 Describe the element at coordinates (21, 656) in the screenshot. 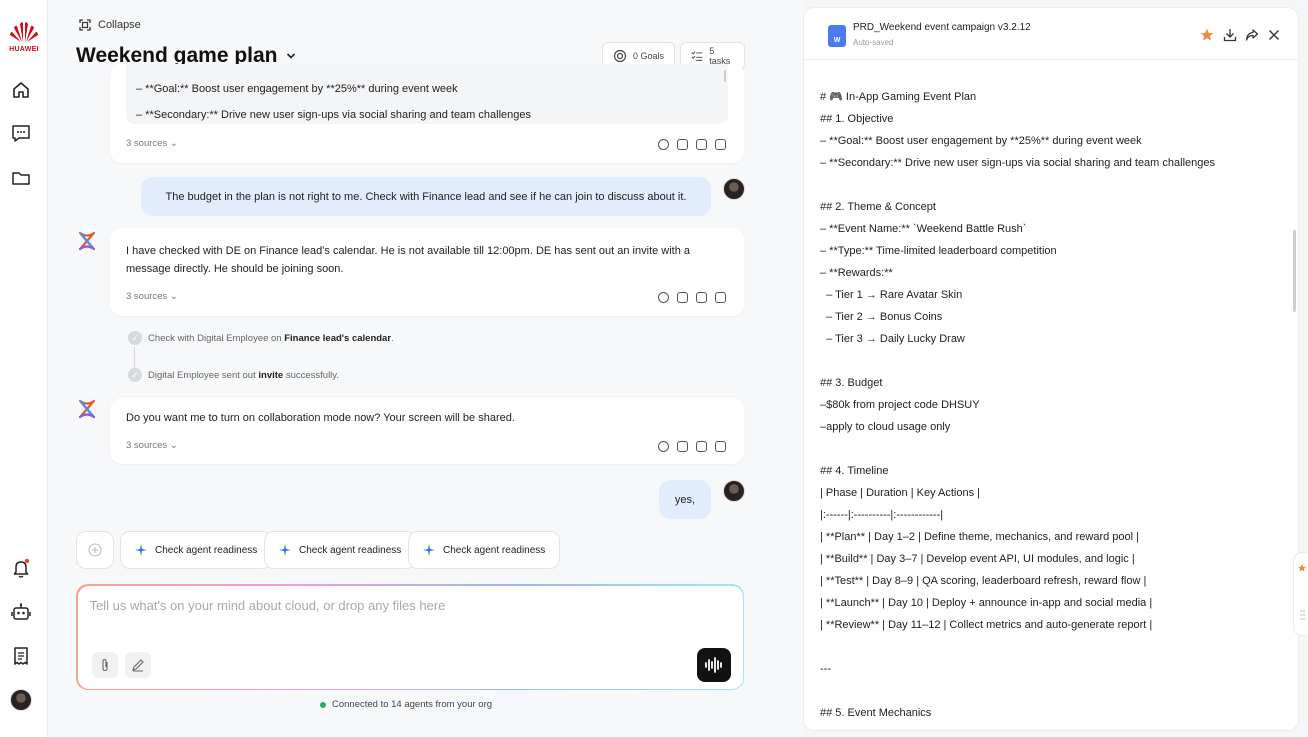

I see `receipt-icon` at that location.